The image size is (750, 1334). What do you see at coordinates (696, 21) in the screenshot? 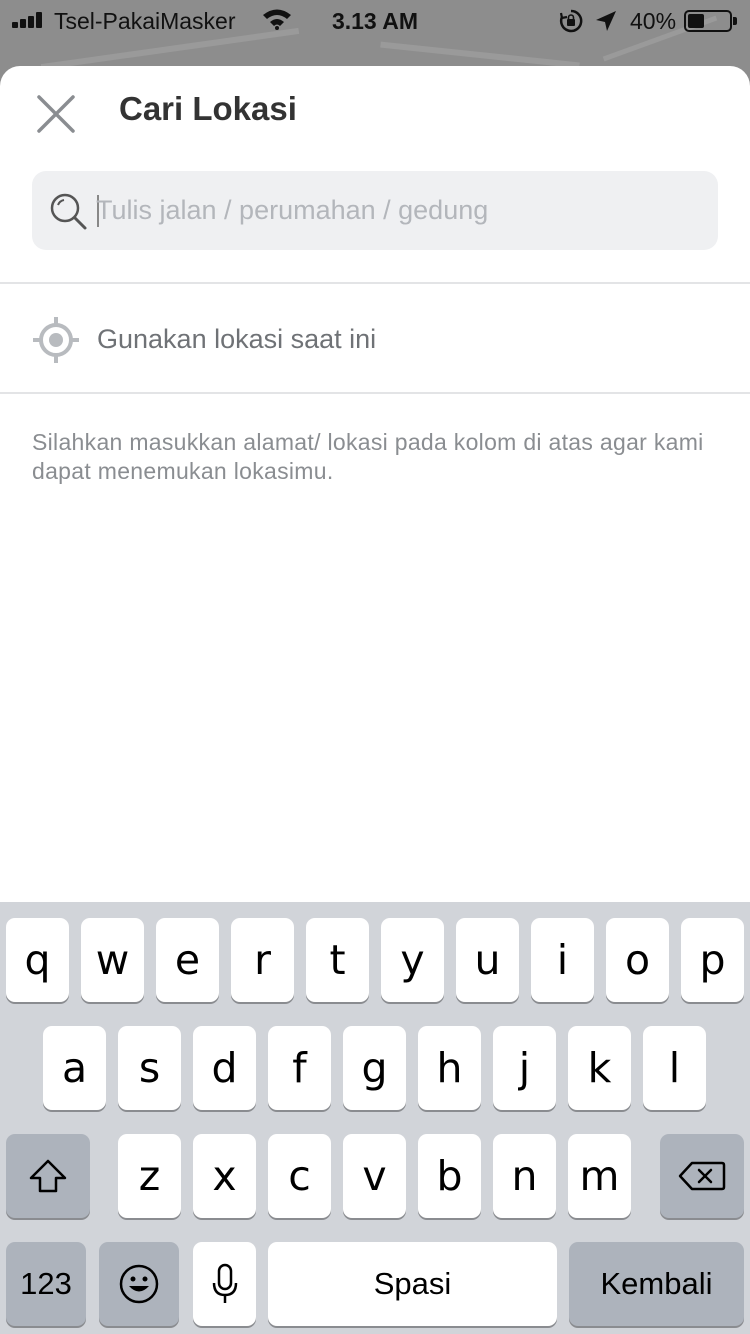
I see `battery-fill` at bounding box center [696, 21].